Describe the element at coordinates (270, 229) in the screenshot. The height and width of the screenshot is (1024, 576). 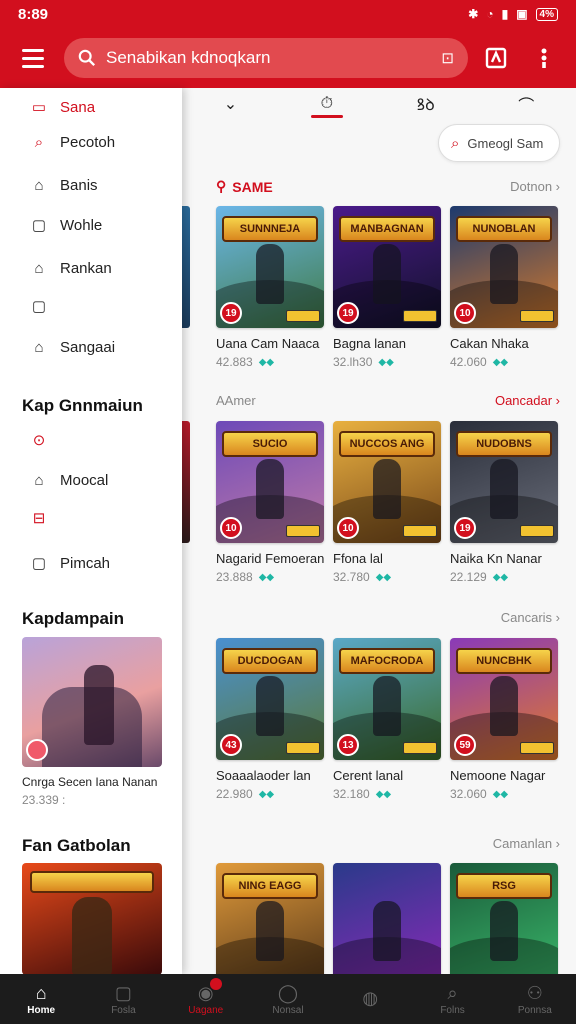
I see `game-logo: SUNNNEJA` at that location.